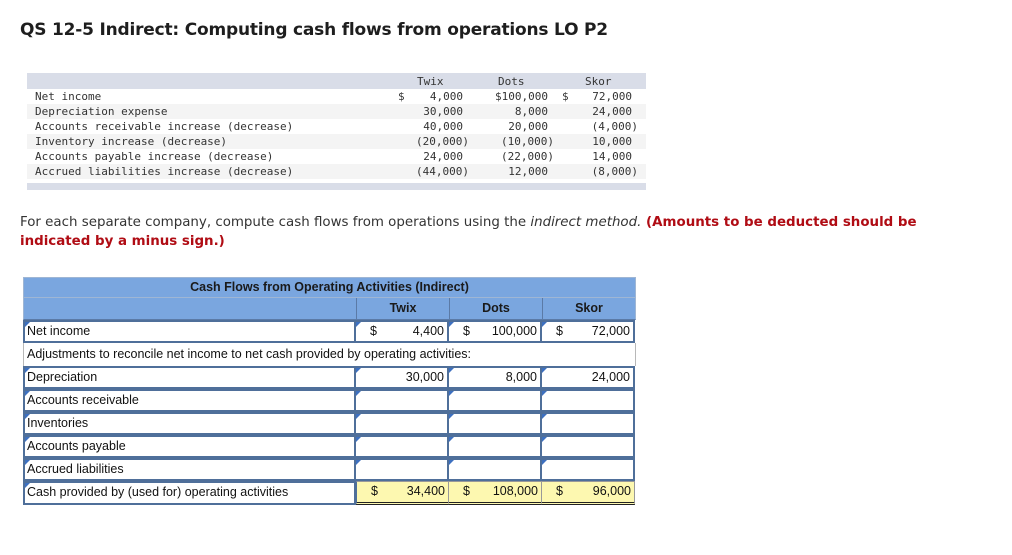 This screenshot has width=1012, height=555. Describe the element at coordinates (495, 377) in the screenshot. I see `dots-input: 8,000` at that location.